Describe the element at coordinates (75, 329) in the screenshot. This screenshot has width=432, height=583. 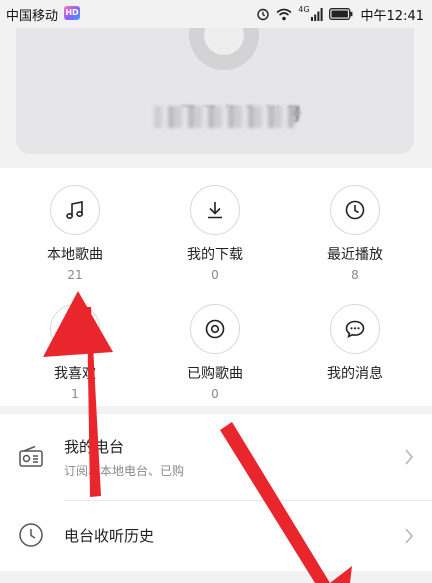
I see `heart-icon` at that location.